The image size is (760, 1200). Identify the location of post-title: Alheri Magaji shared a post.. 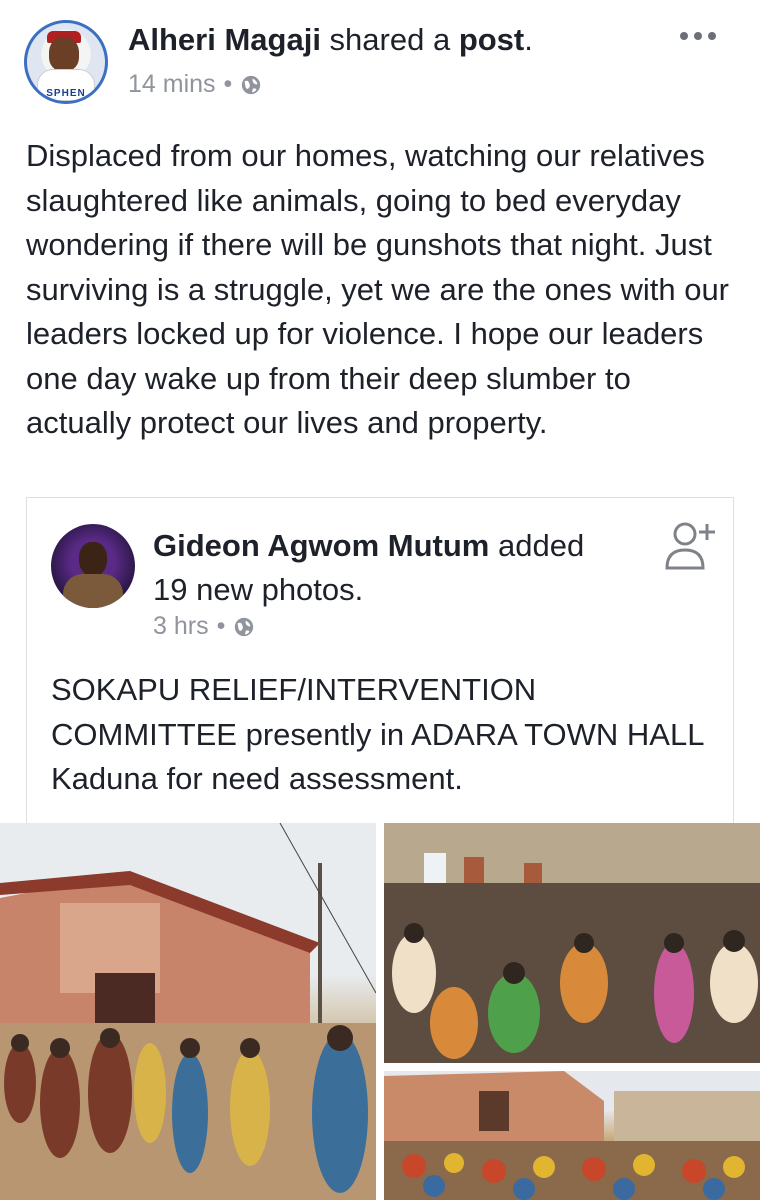
(330, 40).